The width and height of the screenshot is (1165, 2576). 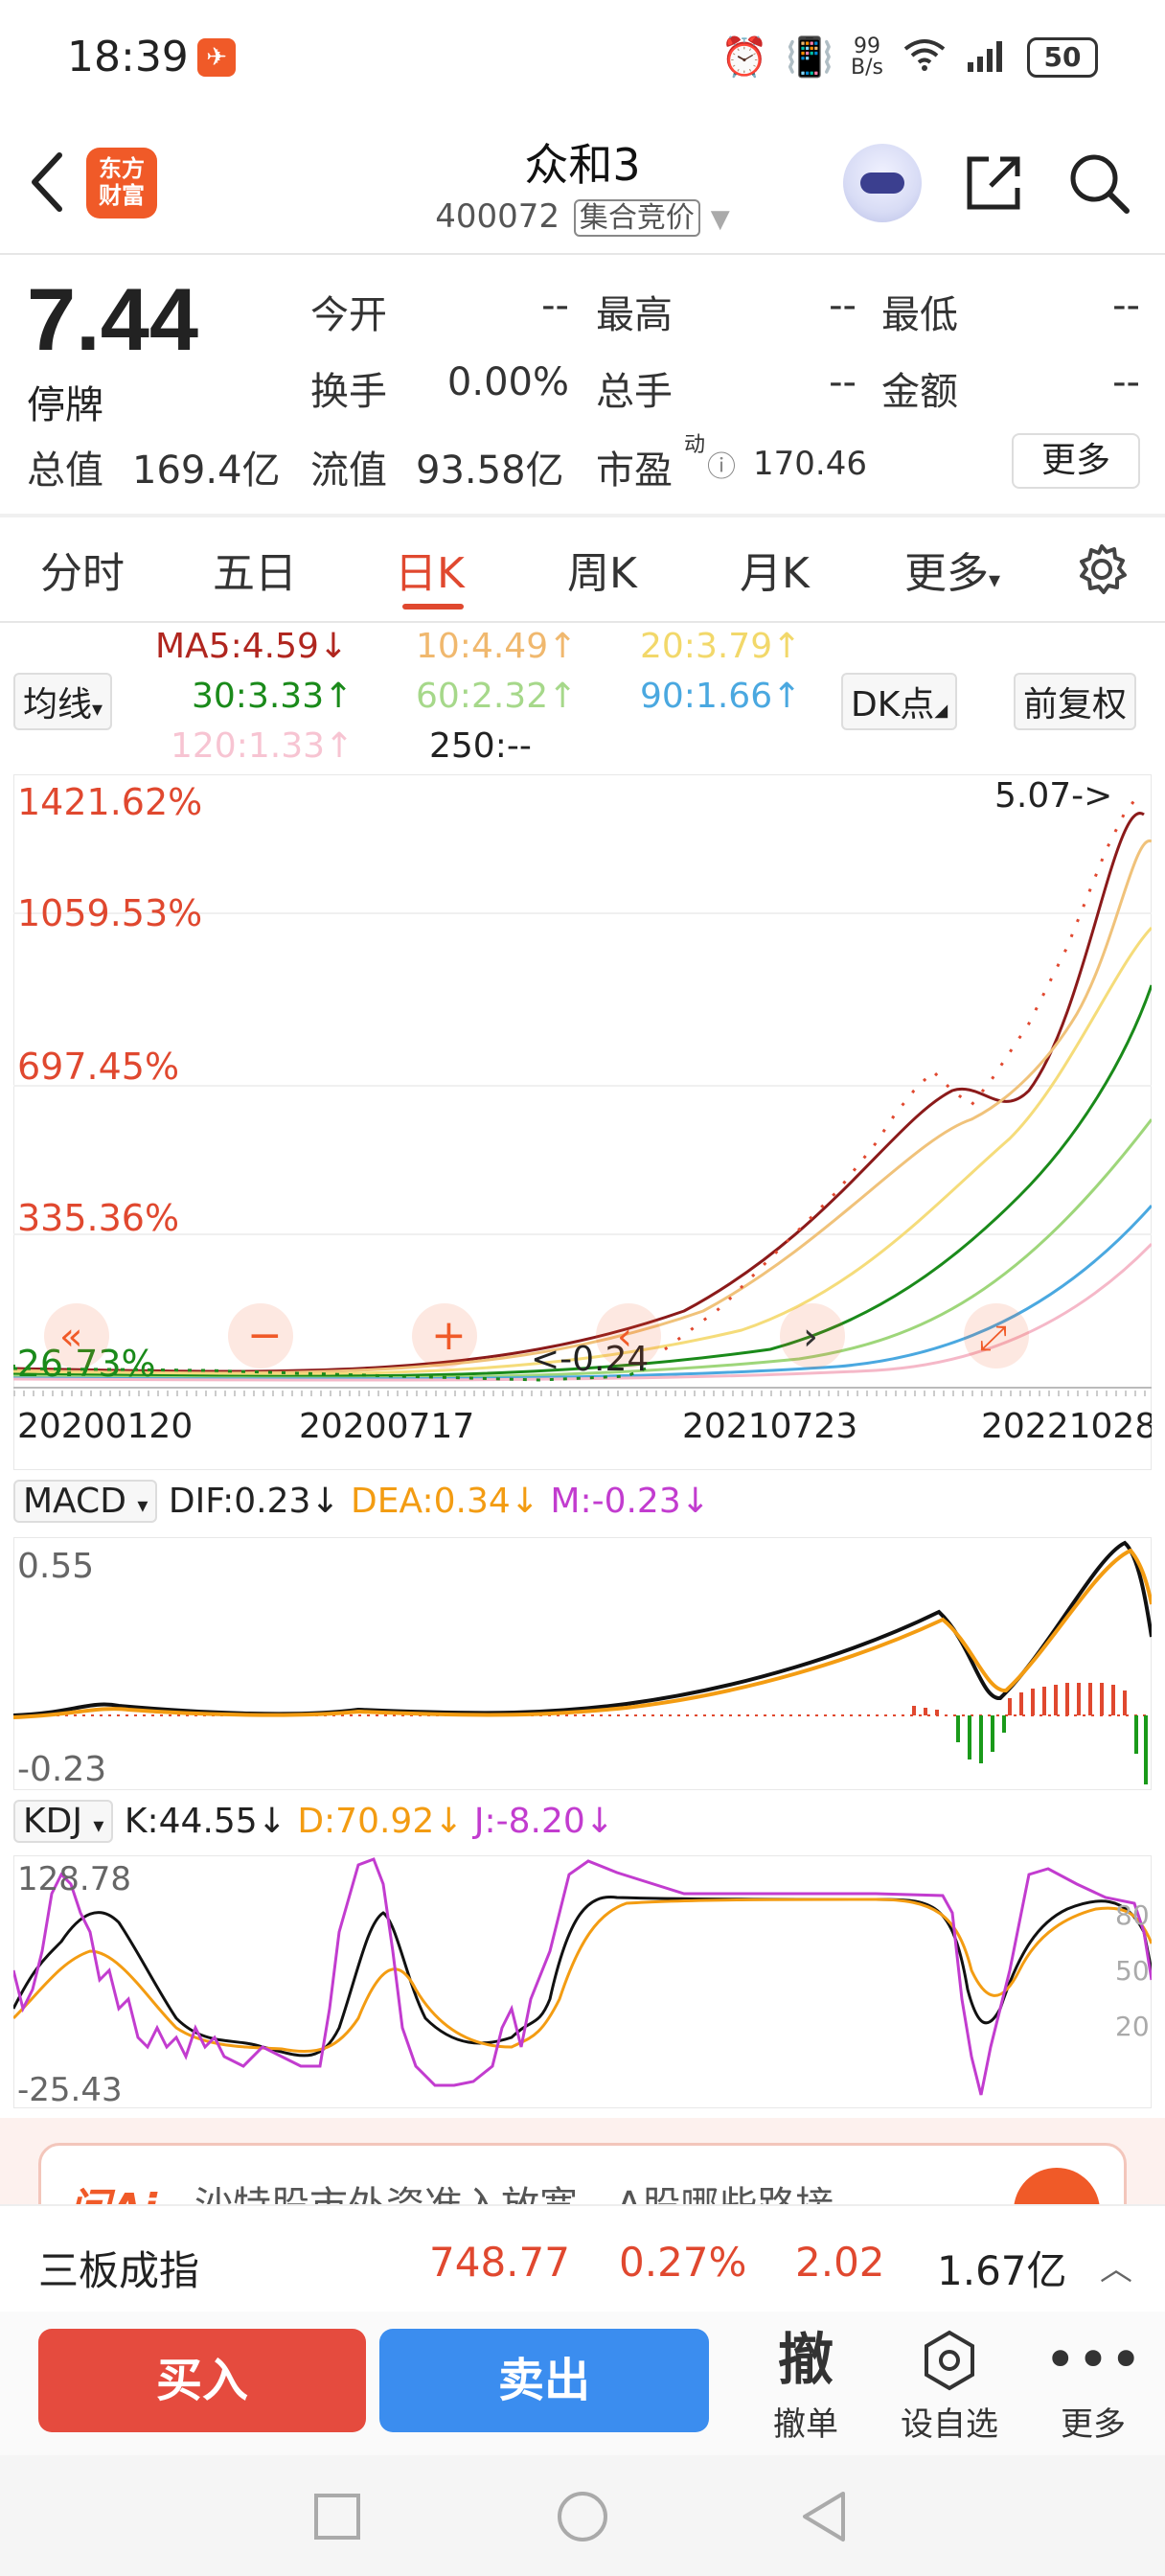 What do you see at coordinates (544, 2380) in the screenshot?
I see `sell-button: 卖出` at bounding box center [544, 2380].